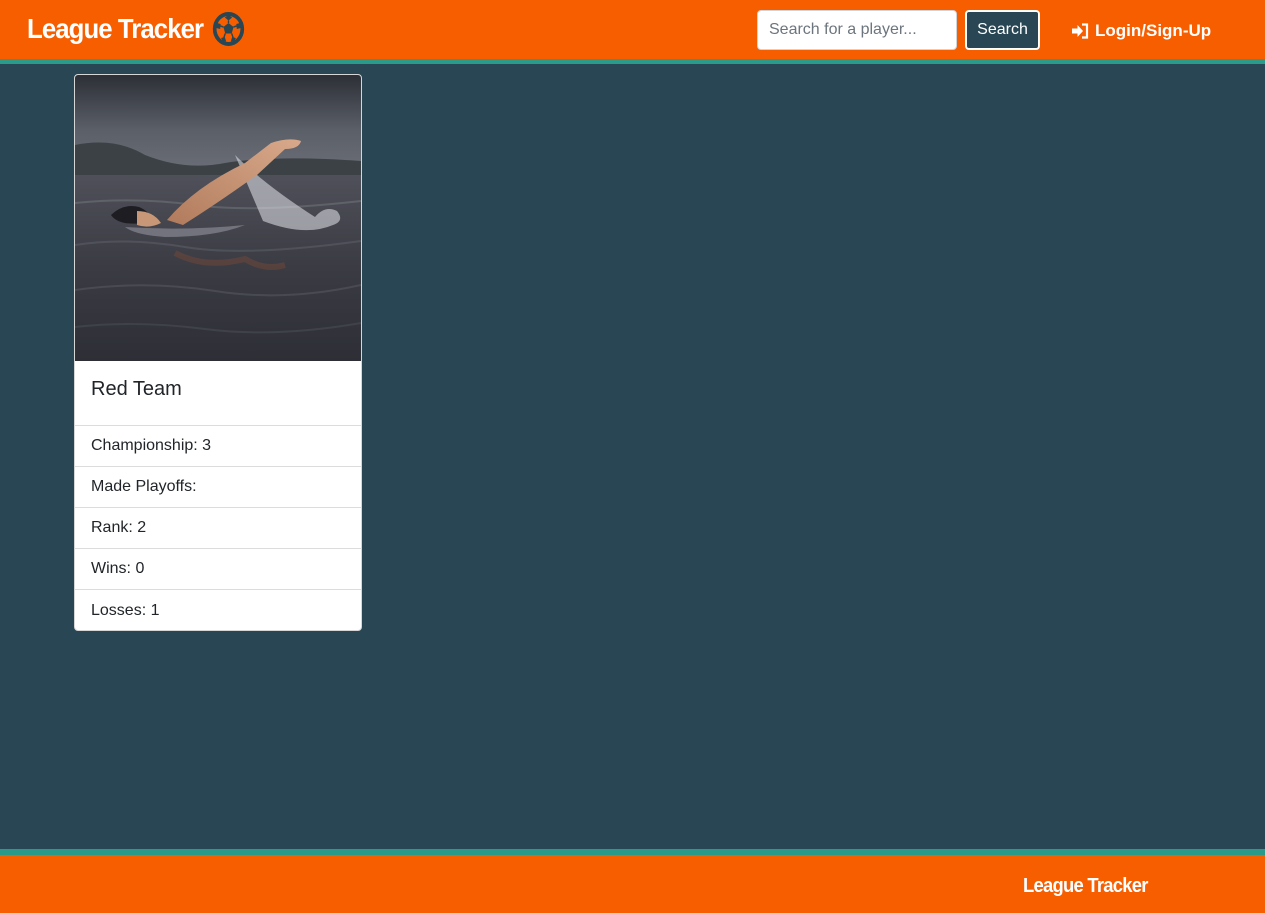 This screenshot has height=913, width=1265. I want to click on sign-in-icon, so click(1080, 31).